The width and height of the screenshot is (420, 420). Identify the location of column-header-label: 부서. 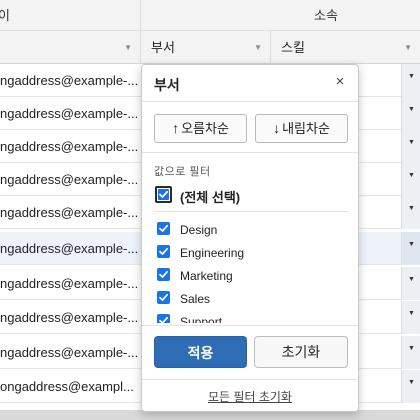
(163, 47).